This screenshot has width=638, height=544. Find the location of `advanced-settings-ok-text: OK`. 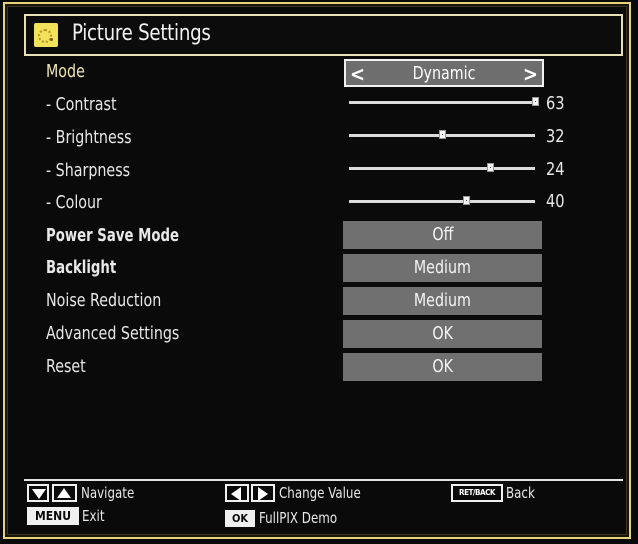

advanced-settings-ok-text: OK is located at coordinates (442, 333).